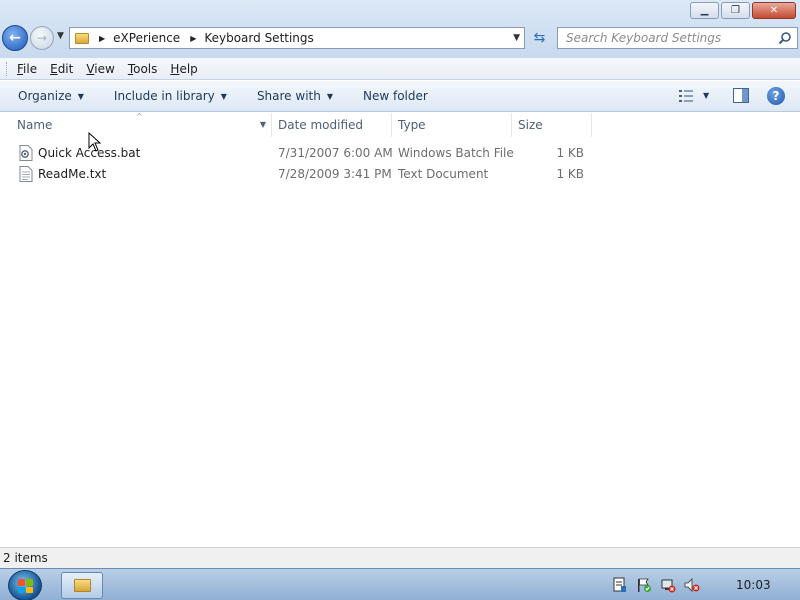 The width and height of the screenshot is (800, 600). I want to click on volume-muted-icon, so click(692, 585).